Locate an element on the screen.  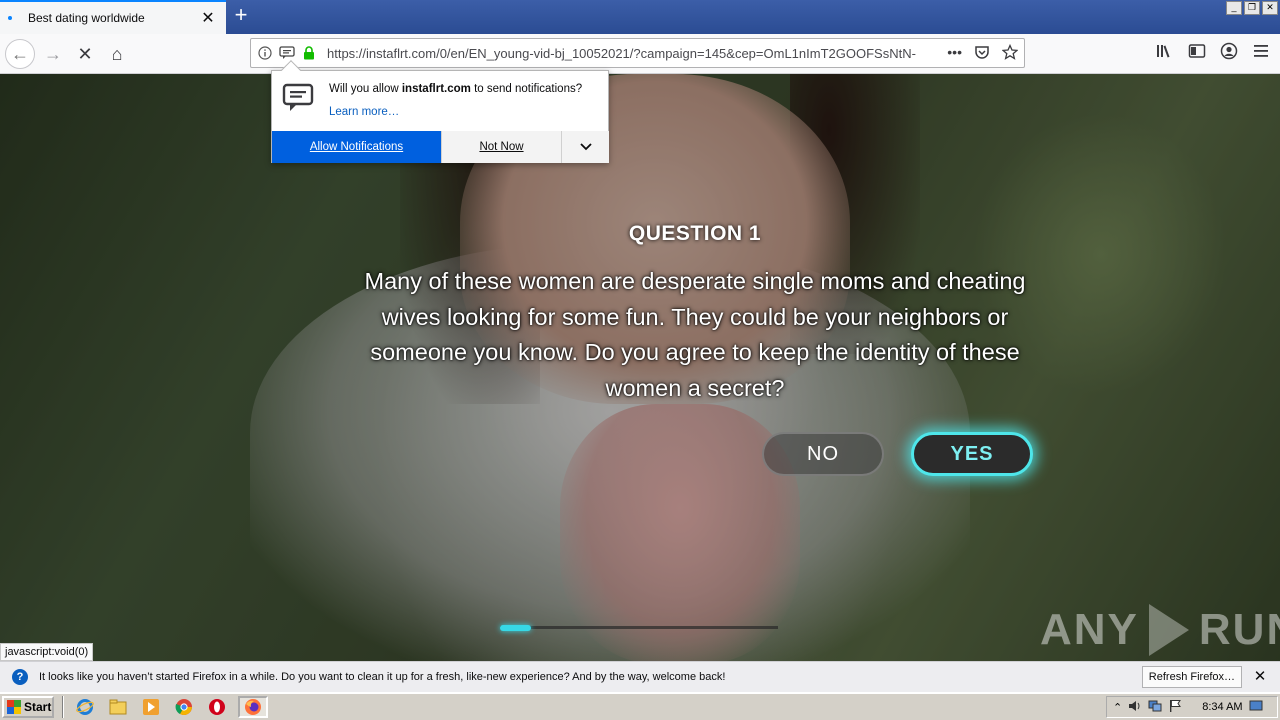
start-button: Start is located at coordinates (28, 707).